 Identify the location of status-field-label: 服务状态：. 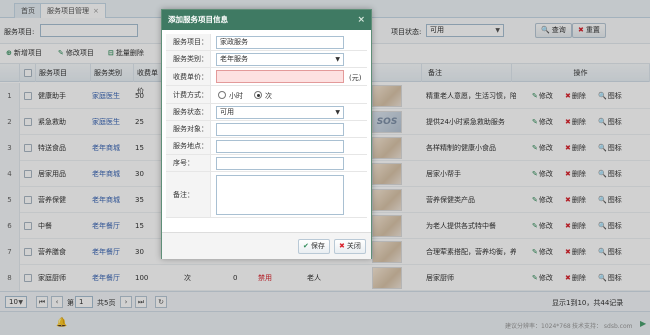
(188, 112).